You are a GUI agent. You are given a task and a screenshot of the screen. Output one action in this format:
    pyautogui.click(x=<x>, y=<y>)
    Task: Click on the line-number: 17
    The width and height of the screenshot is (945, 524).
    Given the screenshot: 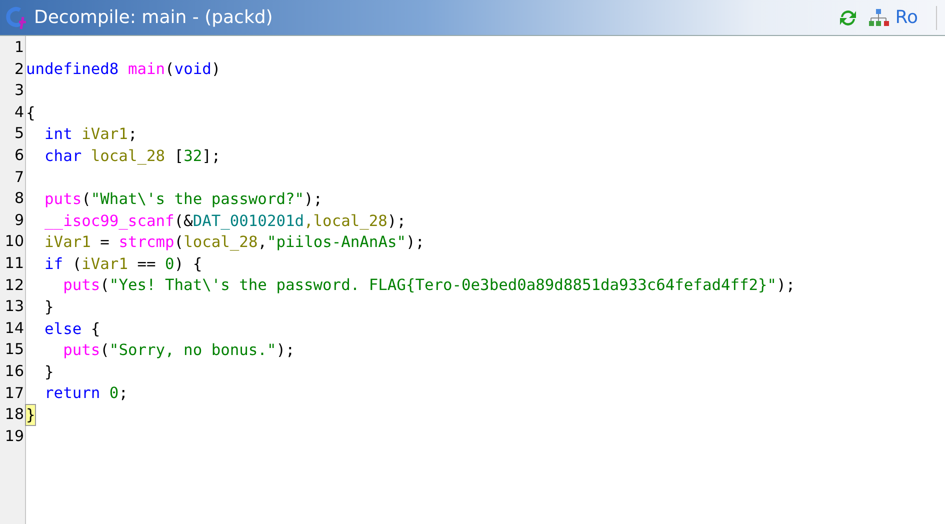 What is the action you would take?
    pyautogui.click(x=14, y=393)
    